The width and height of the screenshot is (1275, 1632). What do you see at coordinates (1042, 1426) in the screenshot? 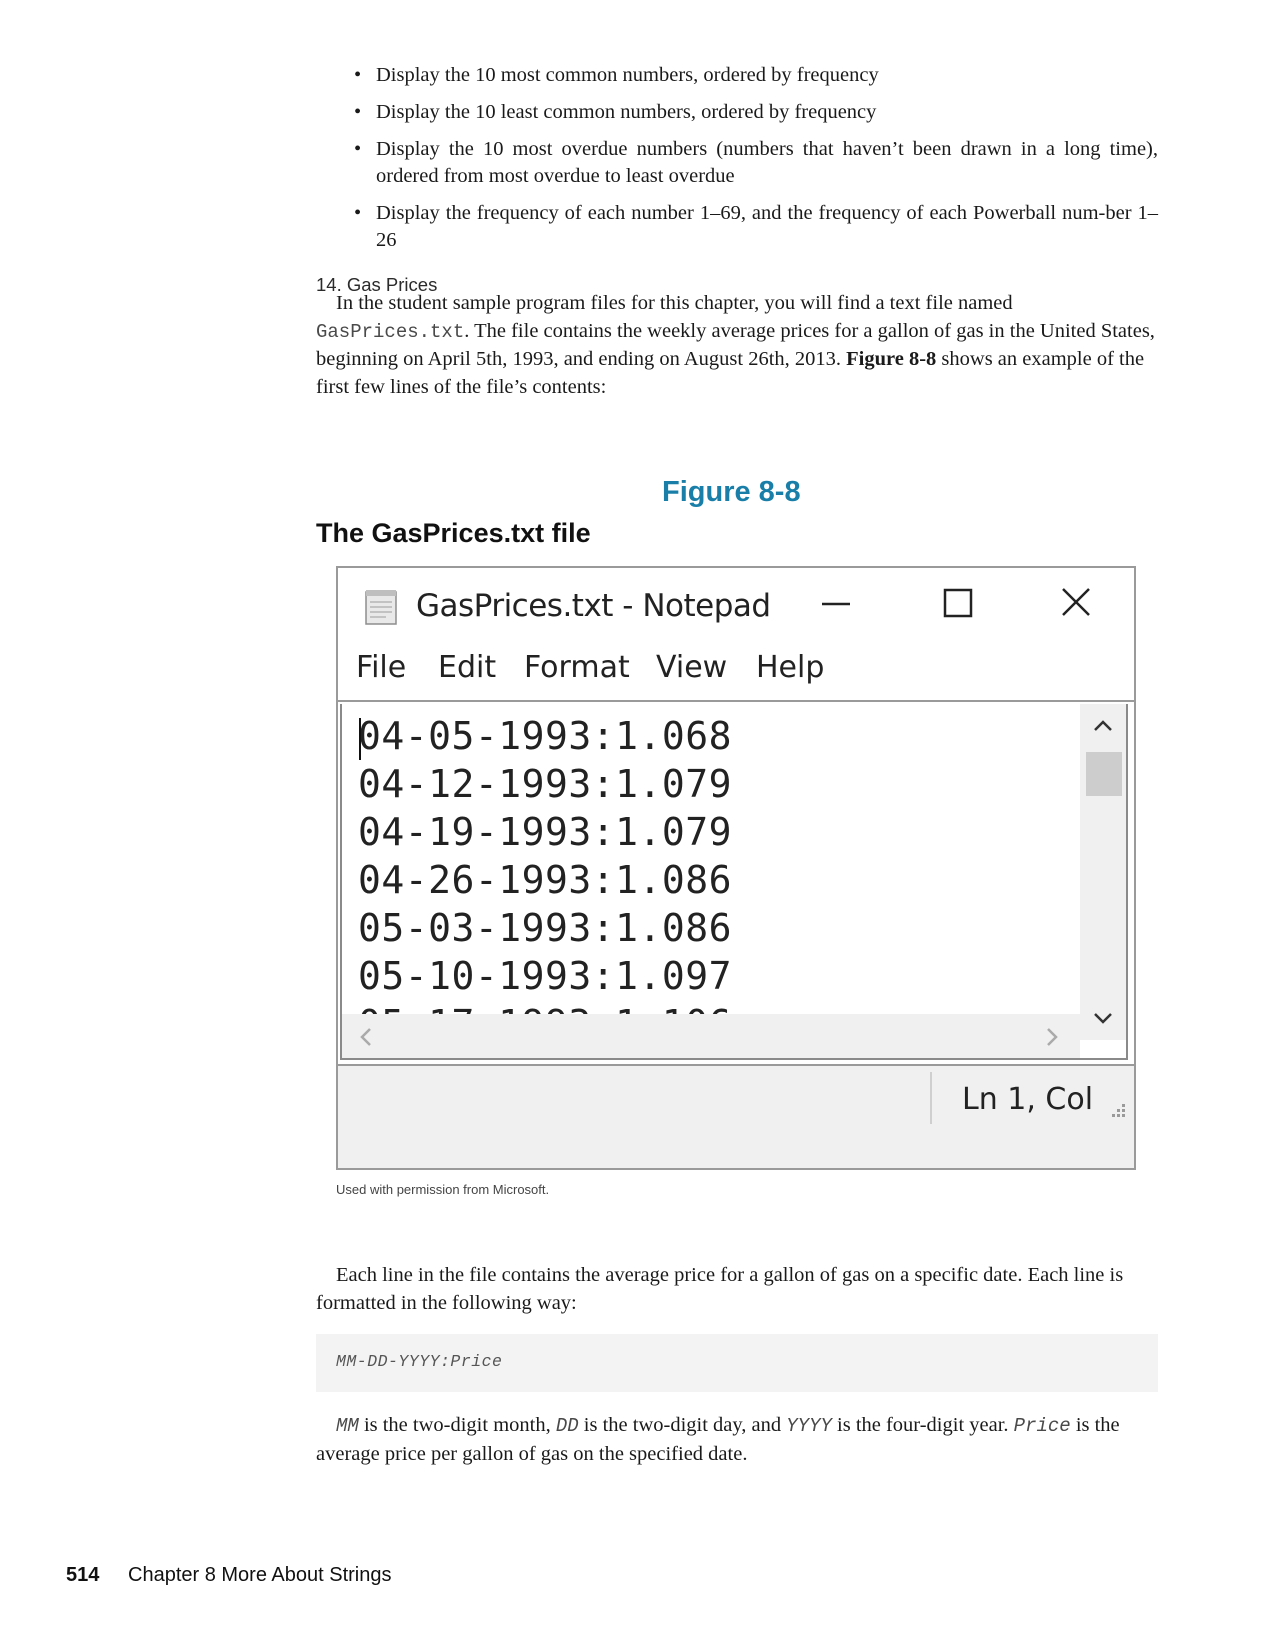
I see `code-price: Price` at bounding box center [1042, 1426].